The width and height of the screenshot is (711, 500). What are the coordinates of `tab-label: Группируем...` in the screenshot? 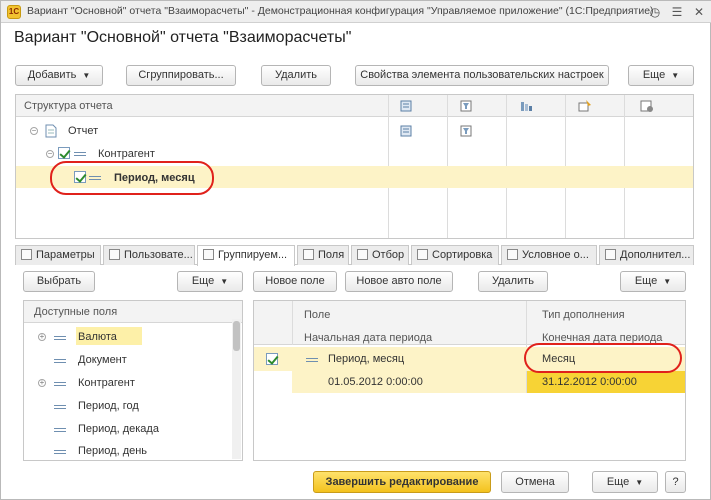 It's located at (253, 255).